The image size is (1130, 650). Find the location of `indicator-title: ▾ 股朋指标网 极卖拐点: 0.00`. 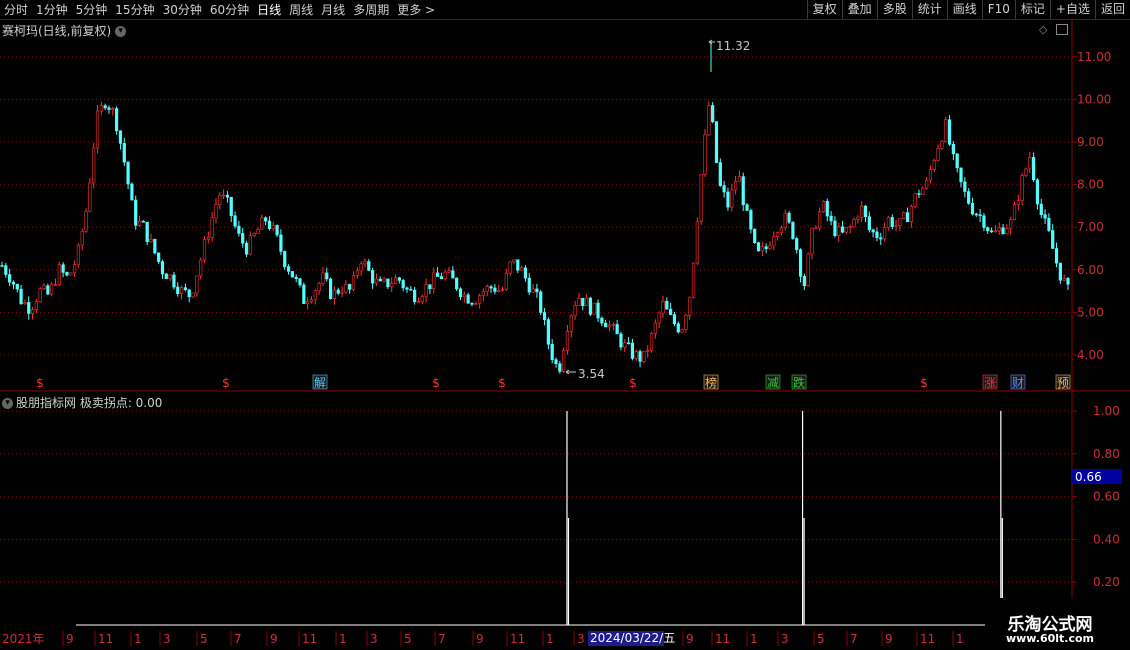

indicator-title: ▾ 股朋指标网 极卖拐点: 0.00 is located at coordinates (82, 402).